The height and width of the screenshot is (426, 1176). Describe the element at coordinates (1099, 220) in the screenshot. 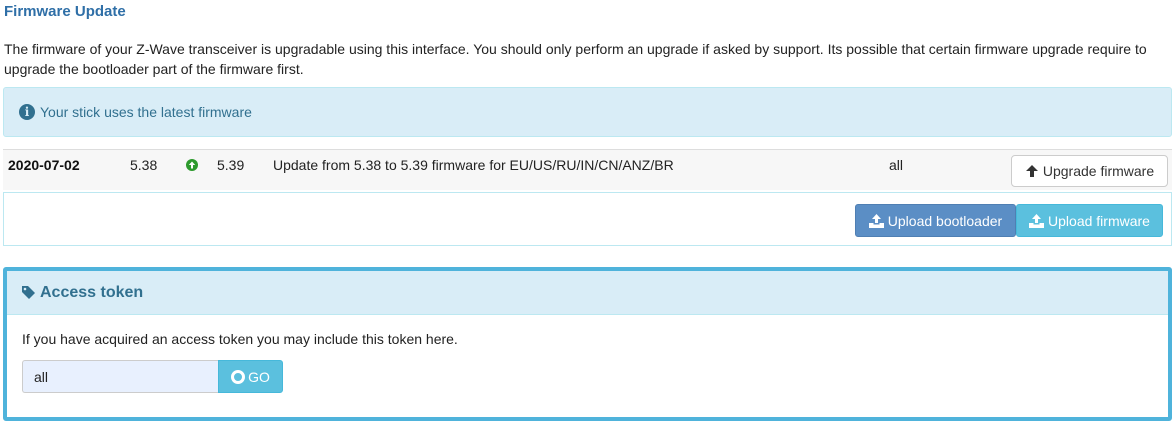

I see `upload-firmware-label: Upload firmware` at that location.